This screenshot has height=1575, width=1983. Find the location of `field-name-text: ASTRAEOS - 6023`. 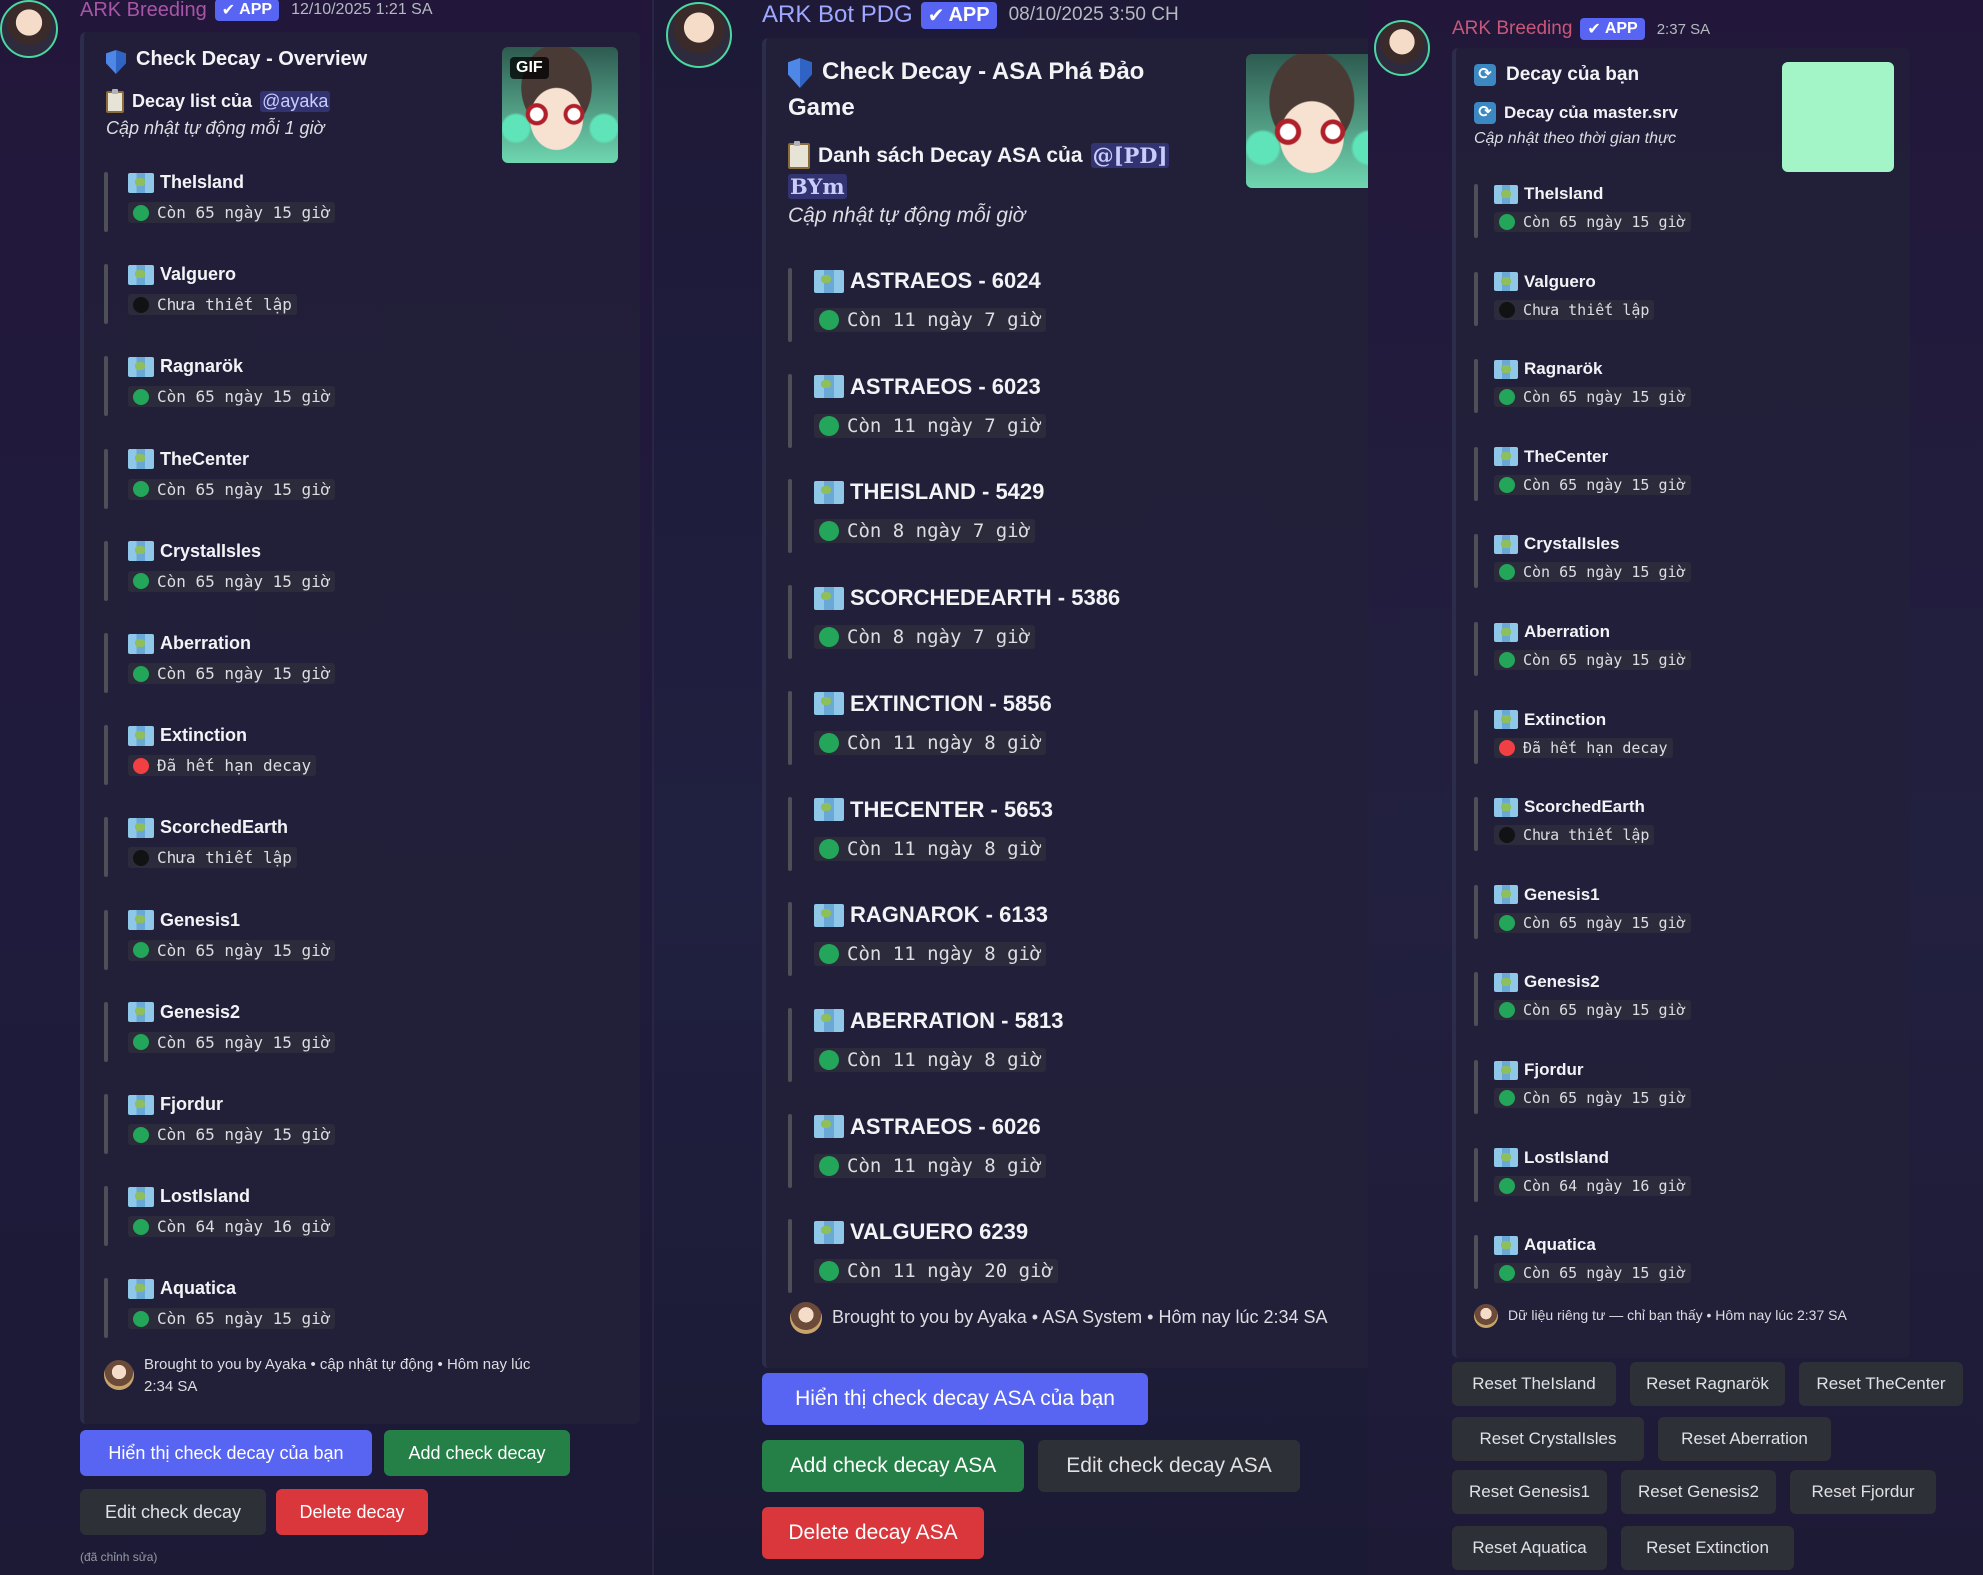

field-name-text: ASTRAEOS - 6023 is located at coordinates (945, 386).